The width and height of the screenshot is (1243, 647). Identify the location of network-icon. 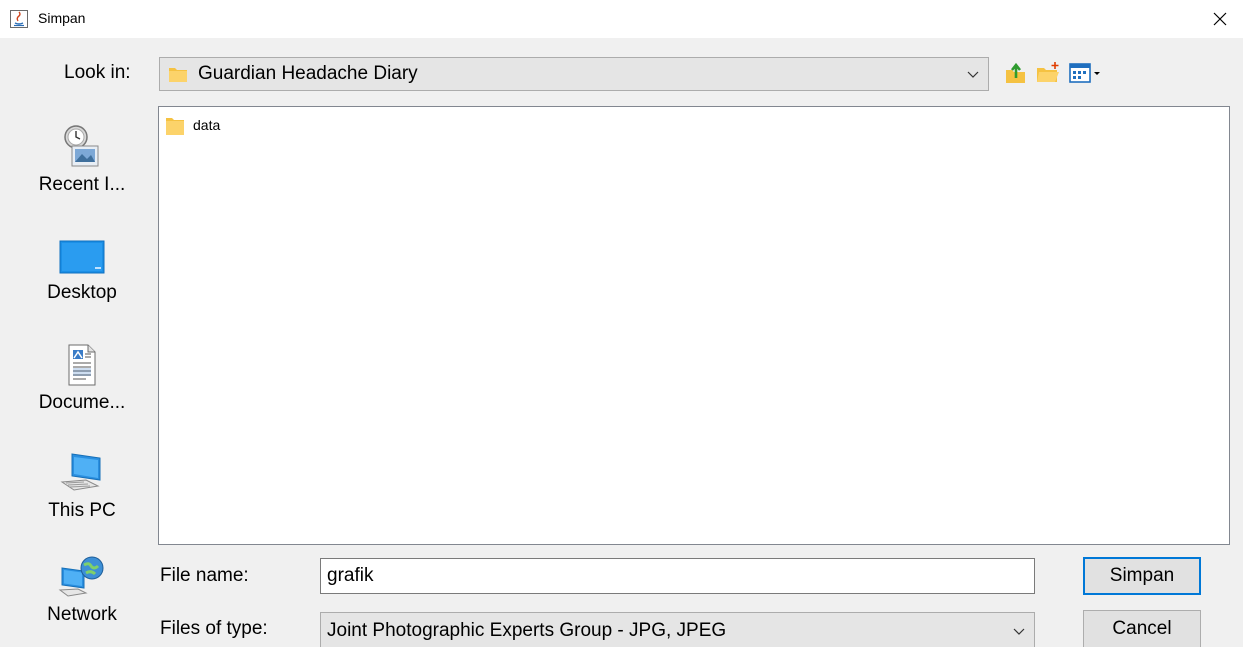
(81, 576).